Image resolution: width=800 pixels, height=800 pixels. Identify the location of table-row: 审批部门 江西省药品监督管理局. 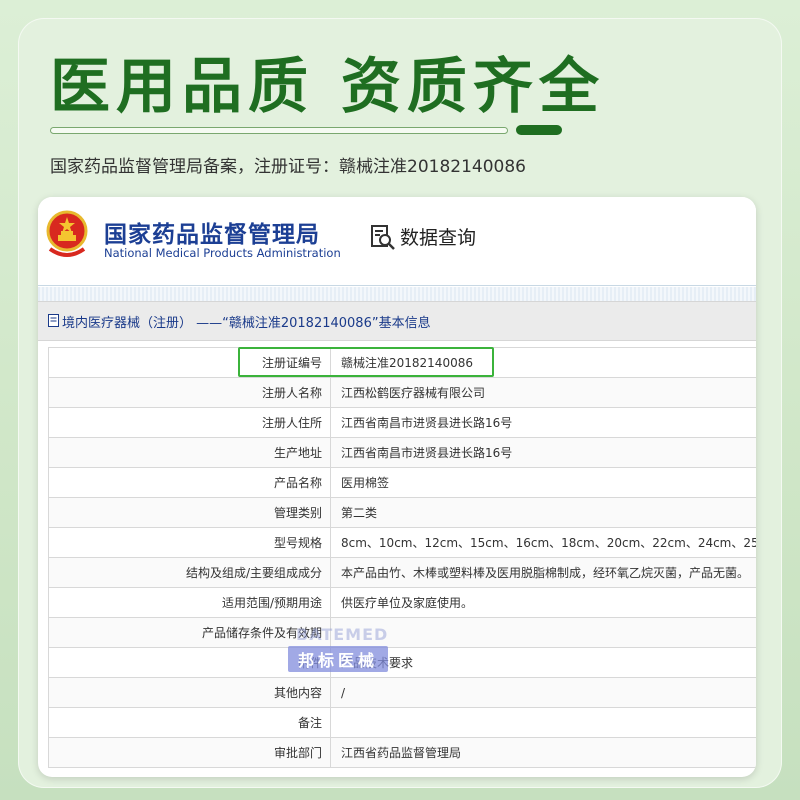
(402, 752).